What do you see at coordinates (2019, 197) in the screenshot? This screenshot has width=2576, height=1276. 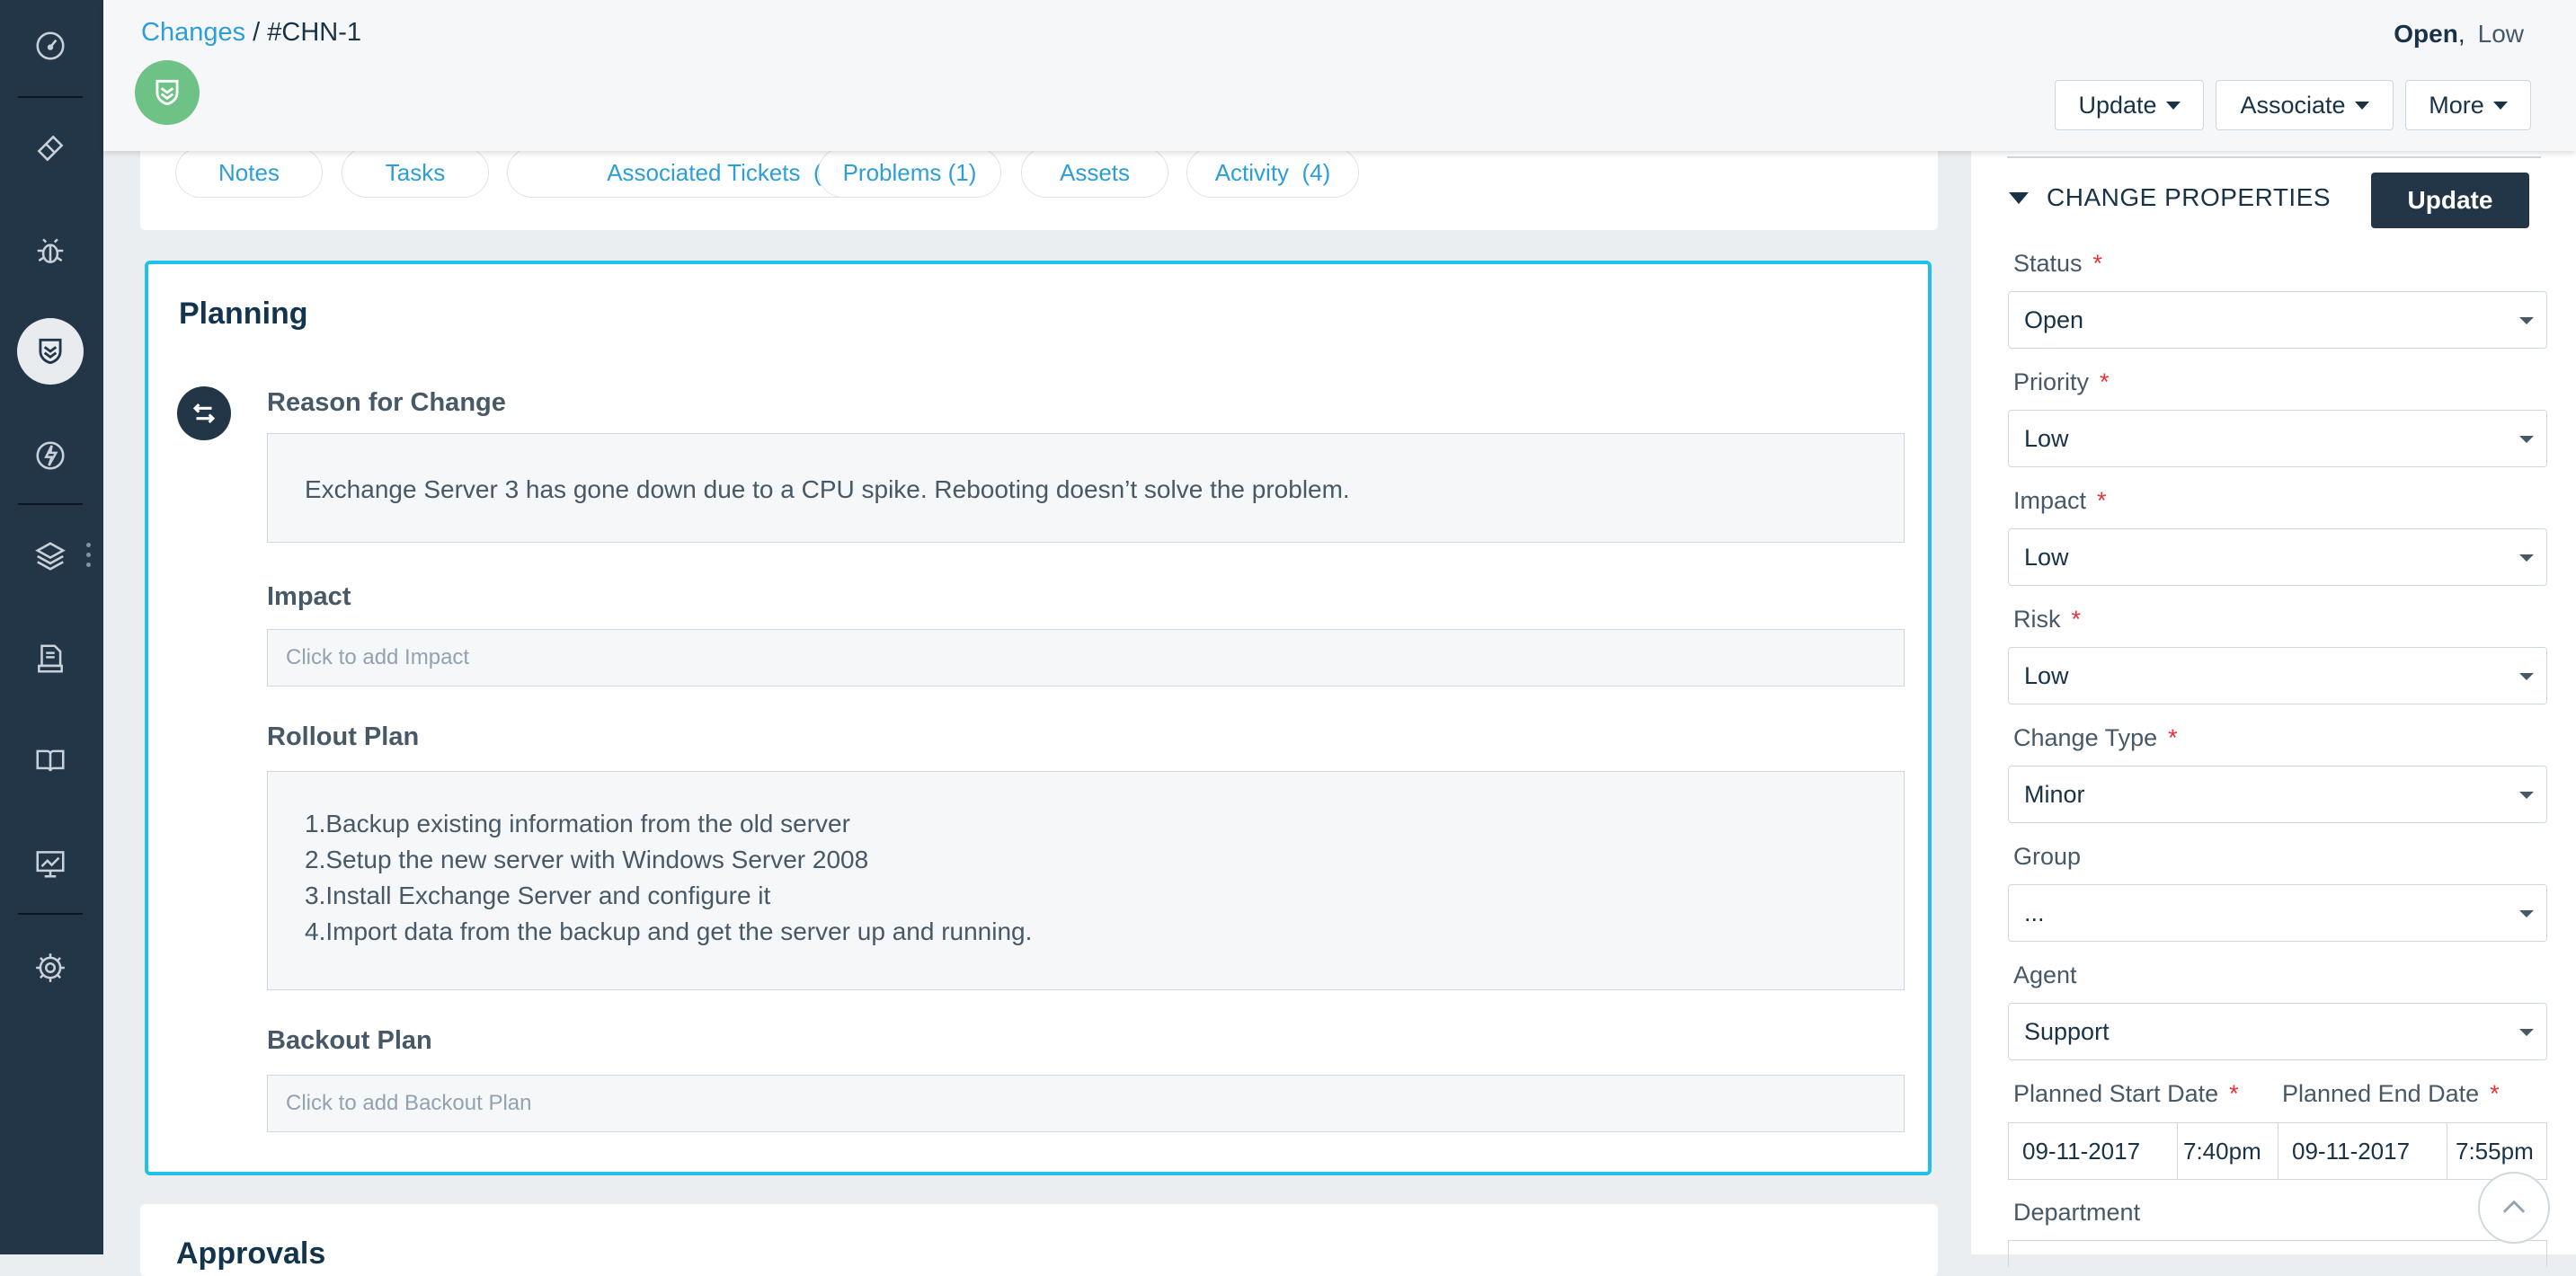 I see `collapse-triangle-icon` at bounding box center [2019, 197].